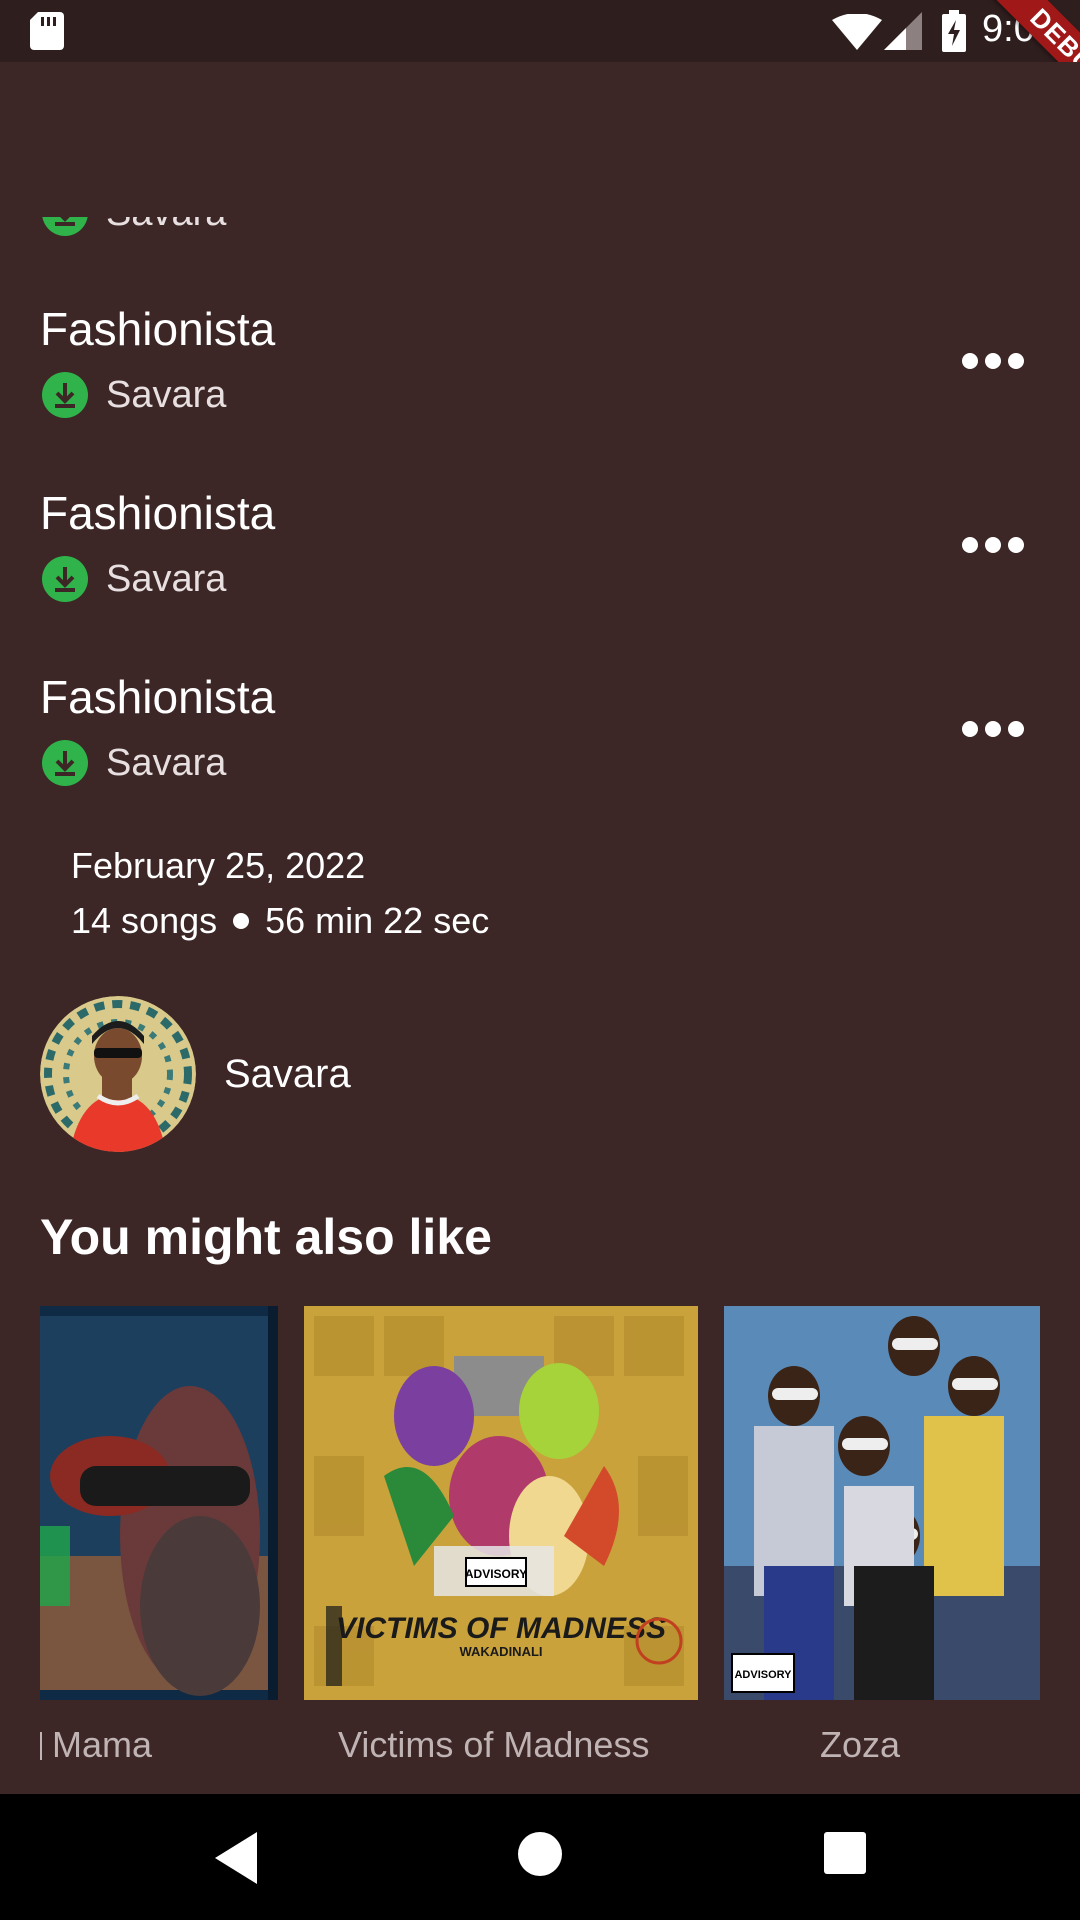 Image resolution: width=1080 pixels, height=1920 pixels. I want to click on song-count: 14 songs, so click(144, 920).